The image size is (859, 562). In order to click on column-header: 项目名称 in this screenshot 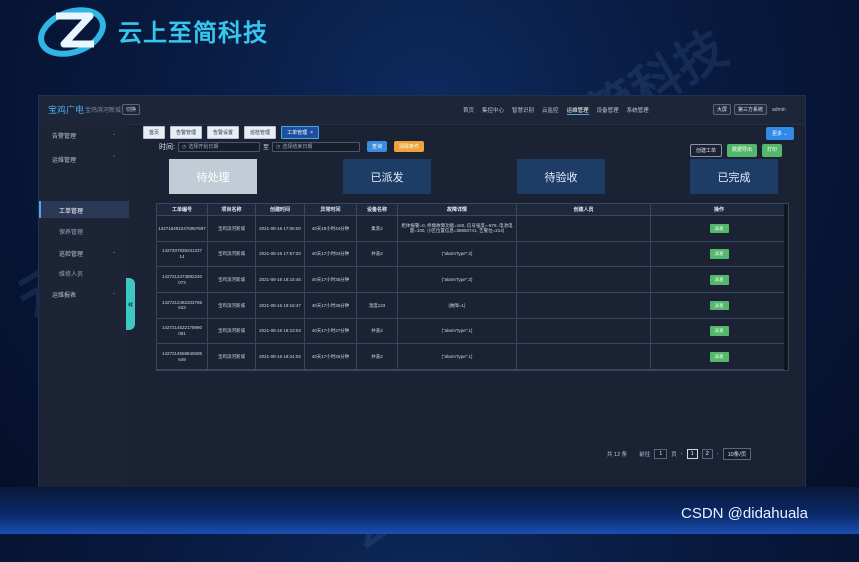, I will do `click(232, 209)`.